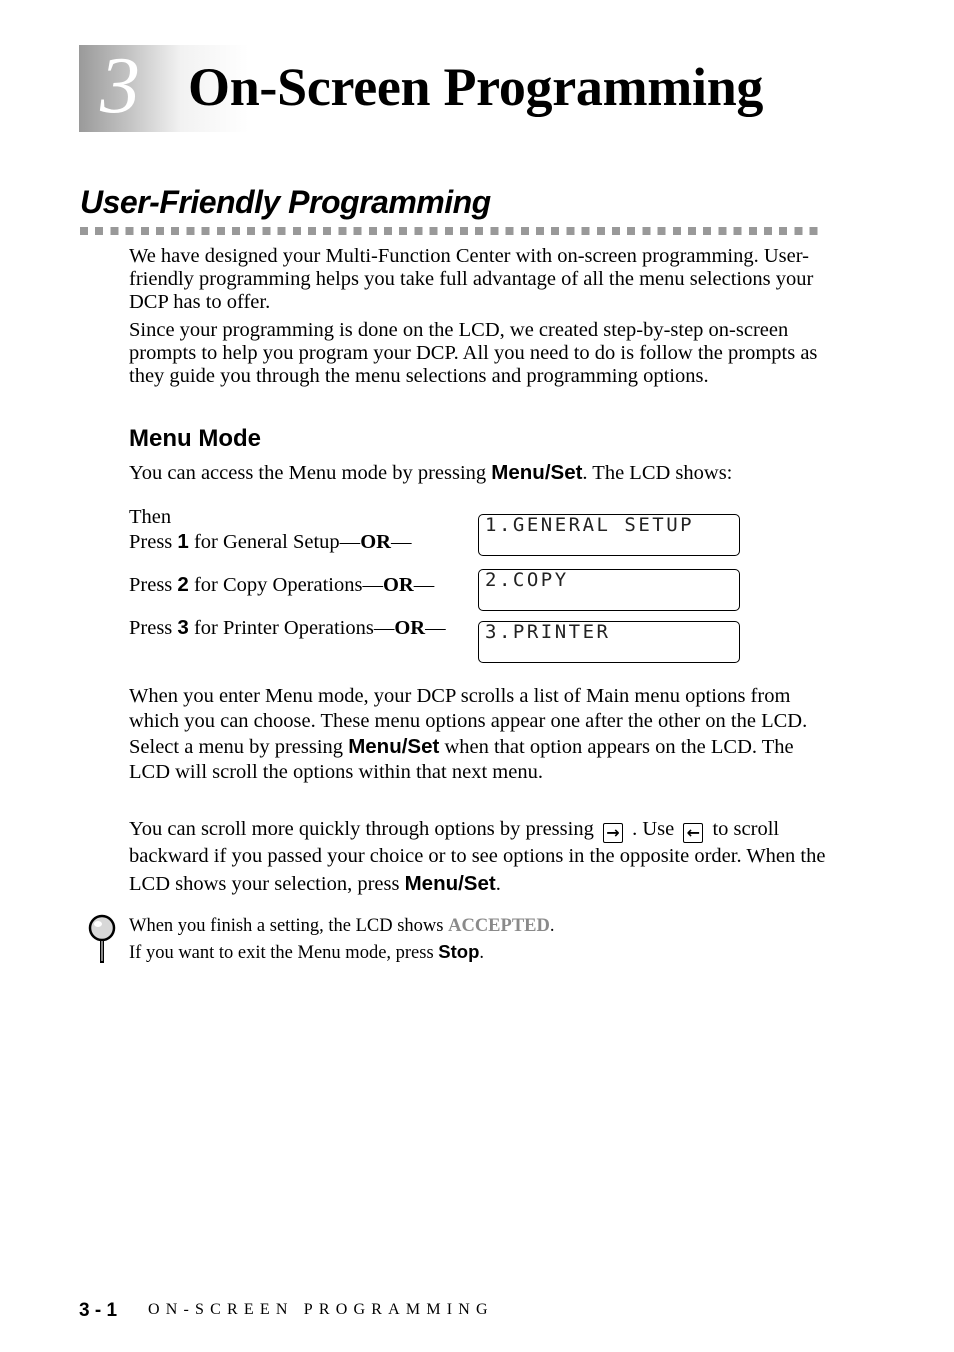  Describe the element at coordinates (285, 585) in the screenshot. I see `option-text: for Copy Operations—` at that location.